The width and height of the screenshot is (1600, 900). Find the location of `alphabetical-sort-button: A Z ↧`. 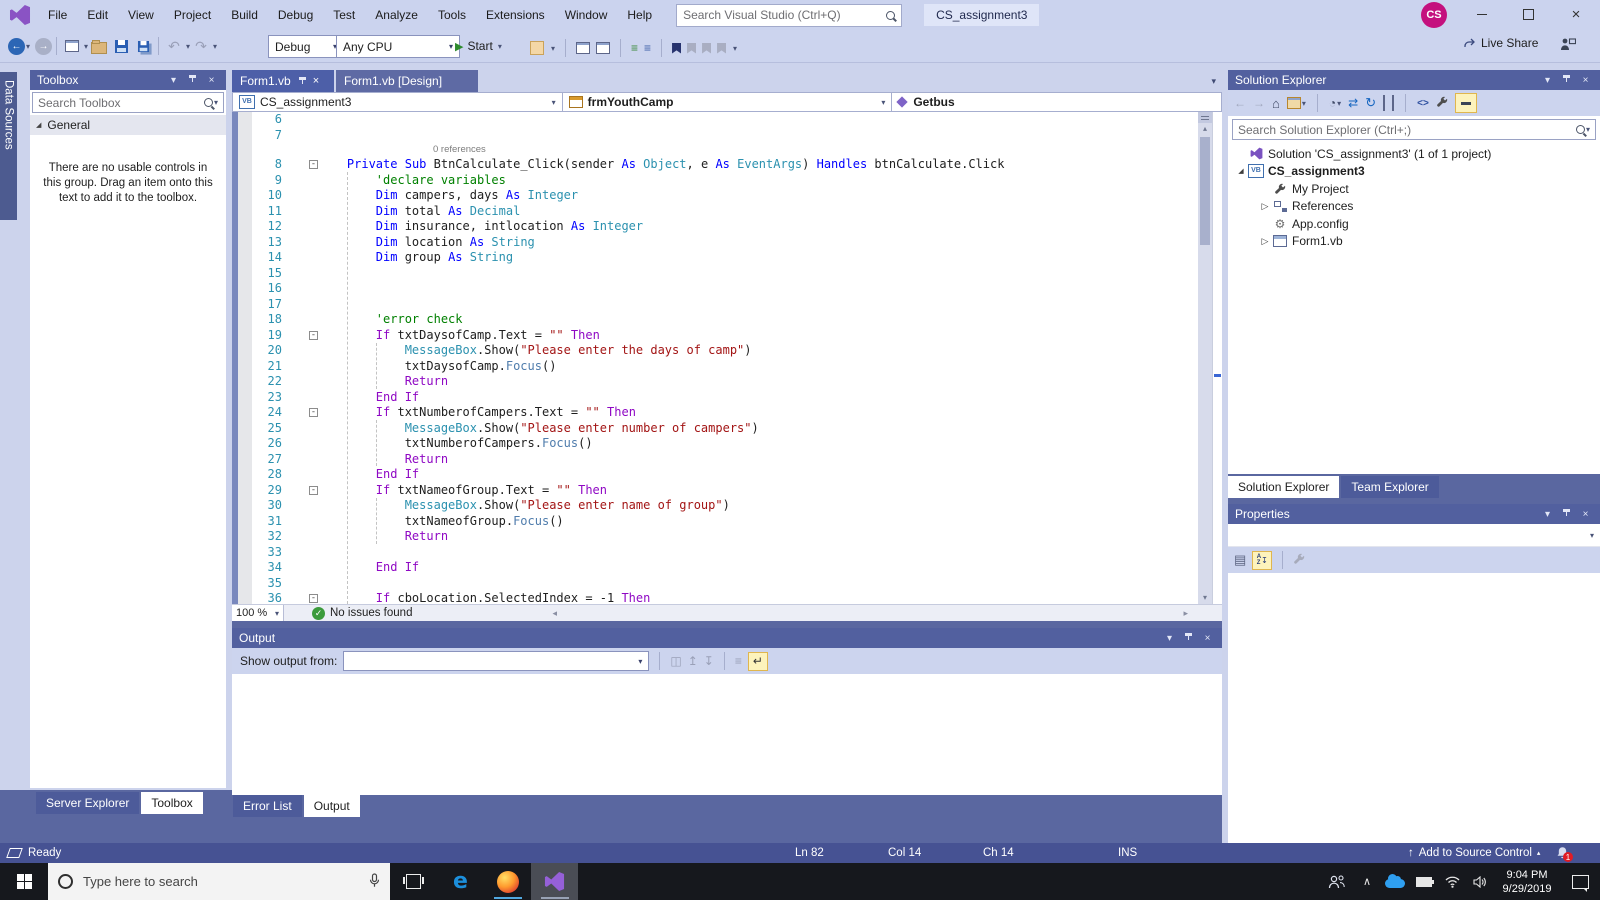

alphabetical-sort-button: A Z ↧ is located at coordinates (1262, 560).